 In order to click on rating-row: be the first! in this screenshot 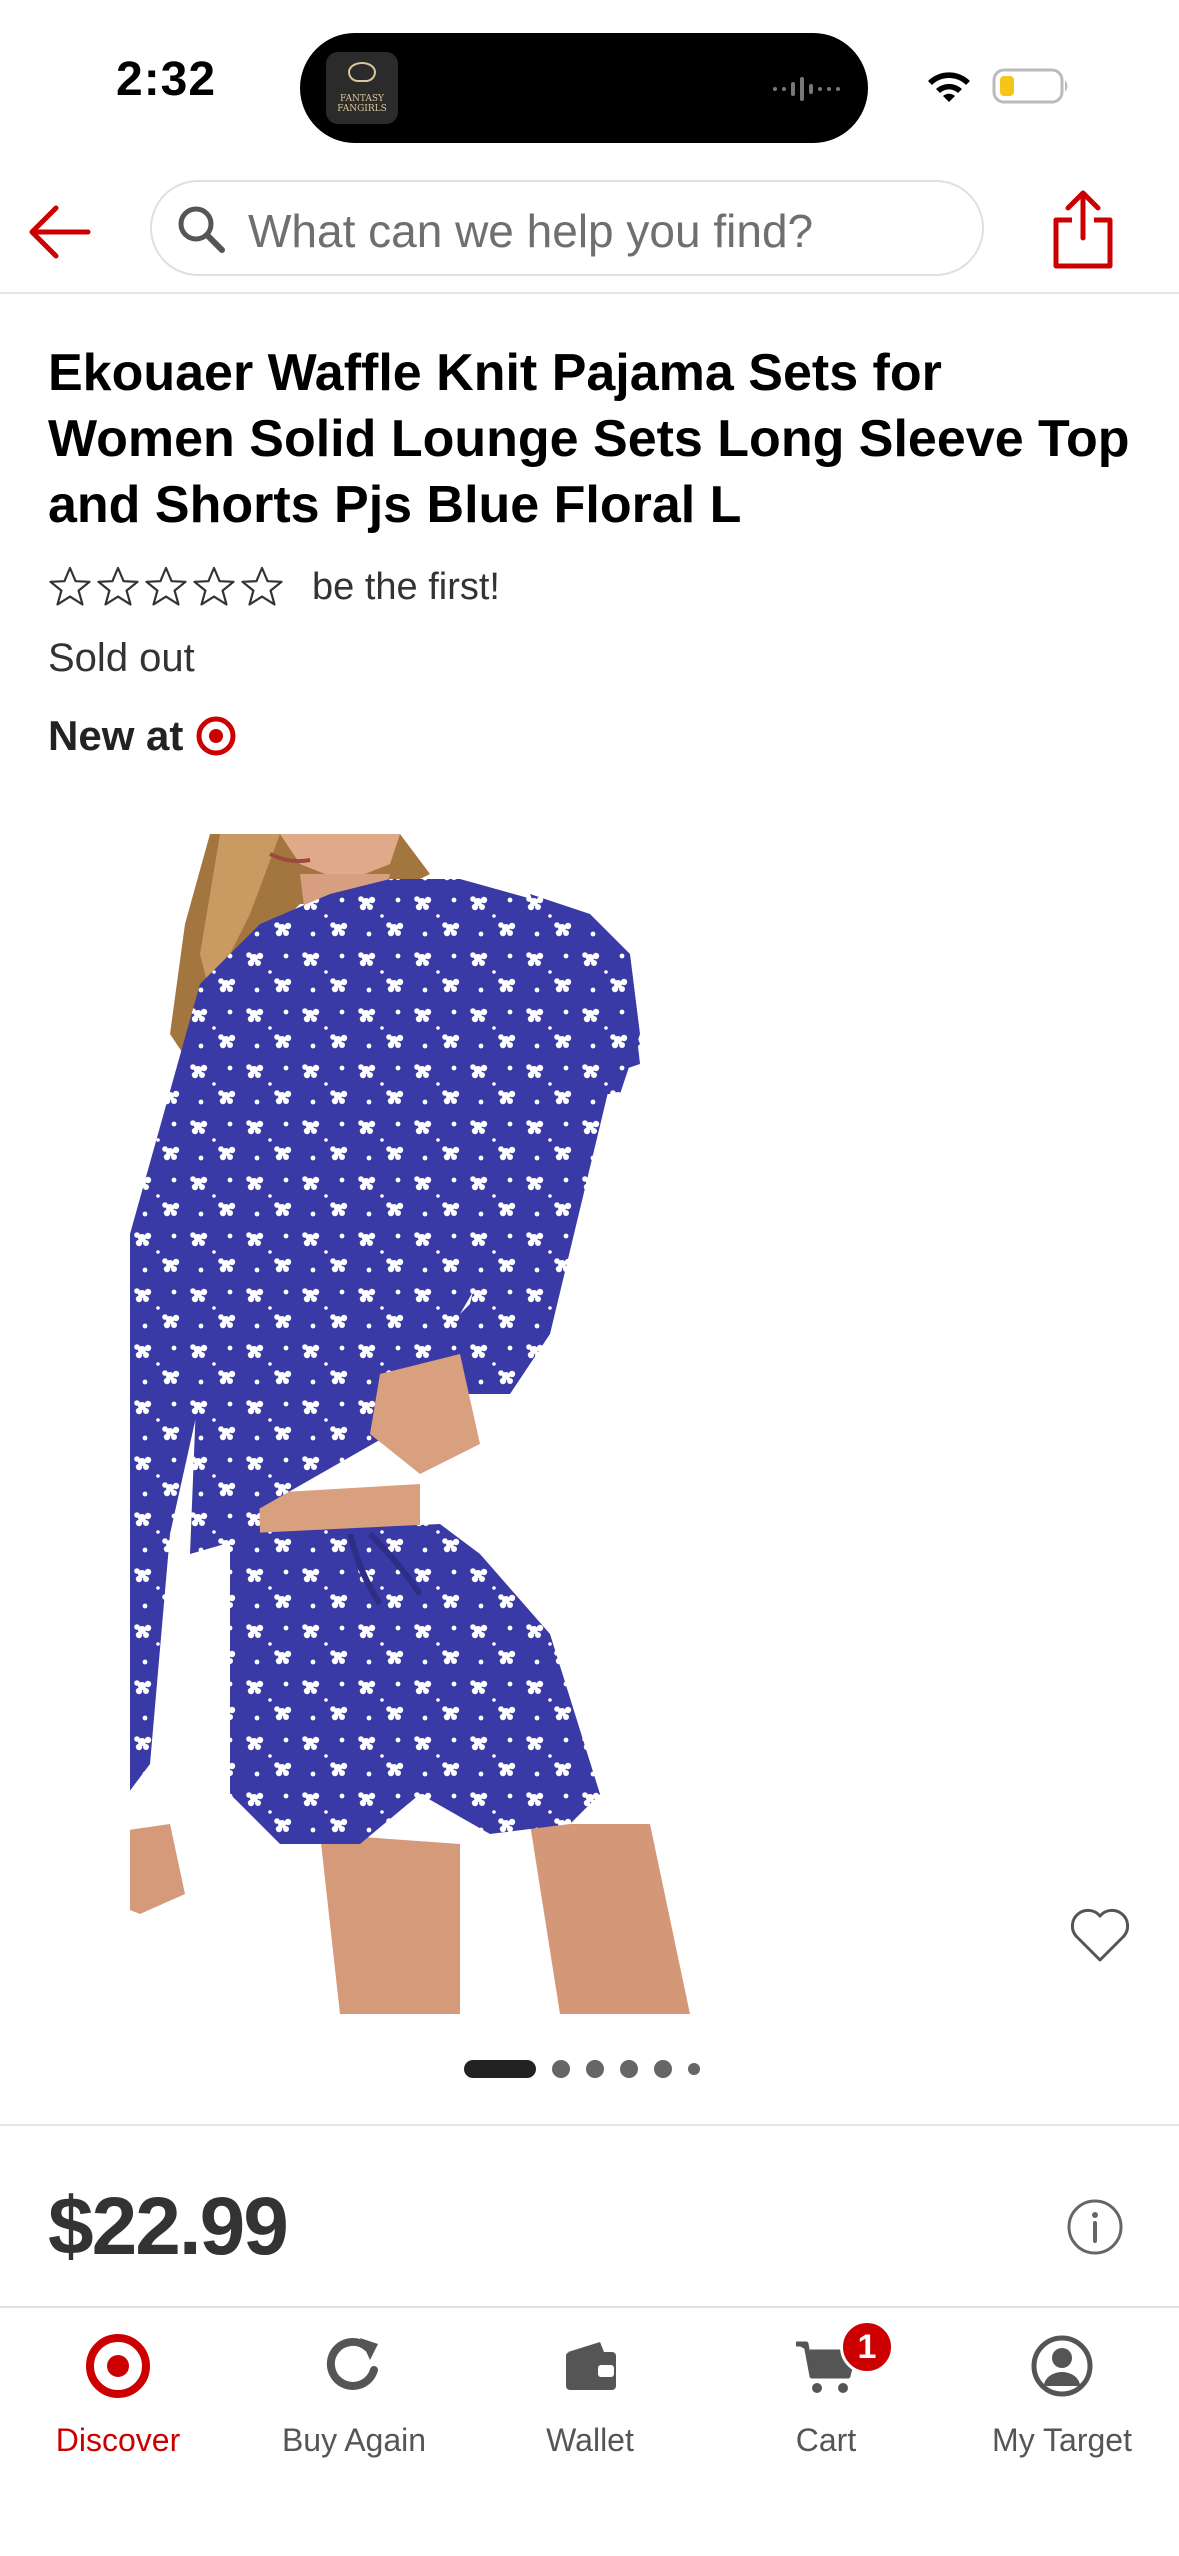, I will do `click(274, 587)`.